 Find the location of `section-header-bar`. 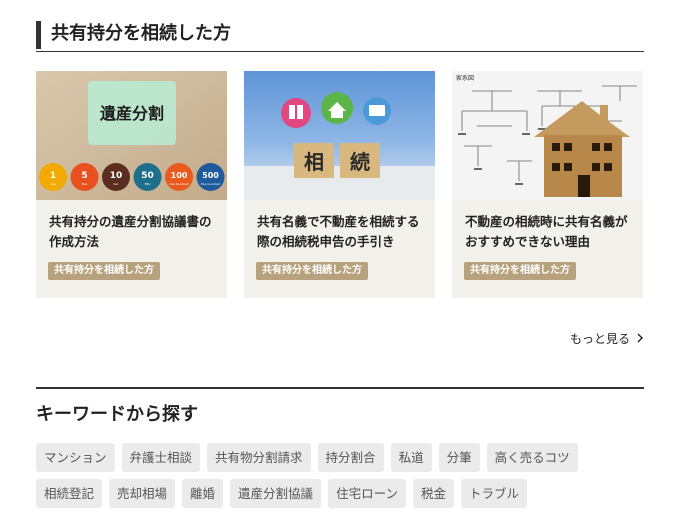

section-header-bar is located at coordinates (38, 35).